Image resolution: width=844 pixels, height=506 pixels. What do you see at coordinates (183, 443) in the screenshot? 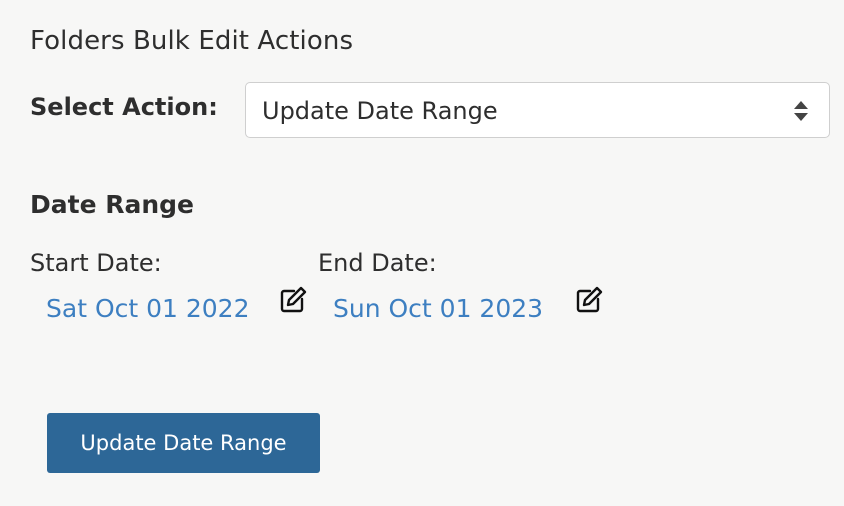
I see `update-date-range-button: Update Date Range` at bounding box center [183, 443].